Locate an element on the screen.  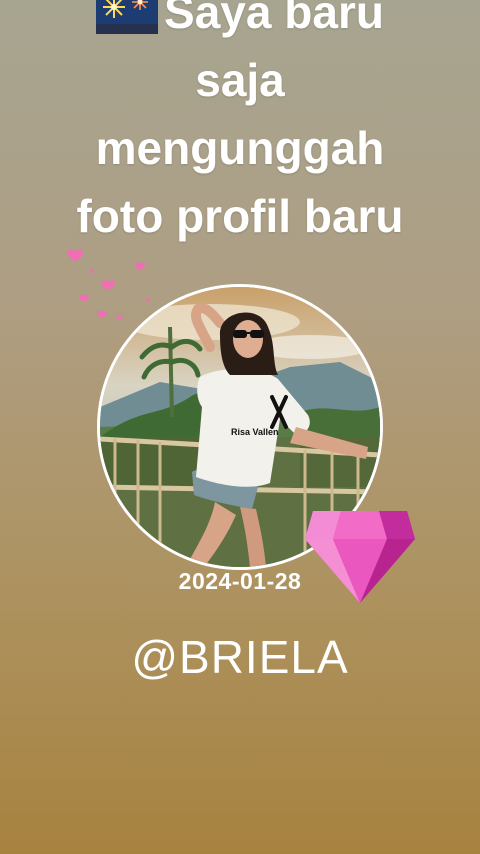
headline-line-3: mengunggah is located at coordinates (240, 148).